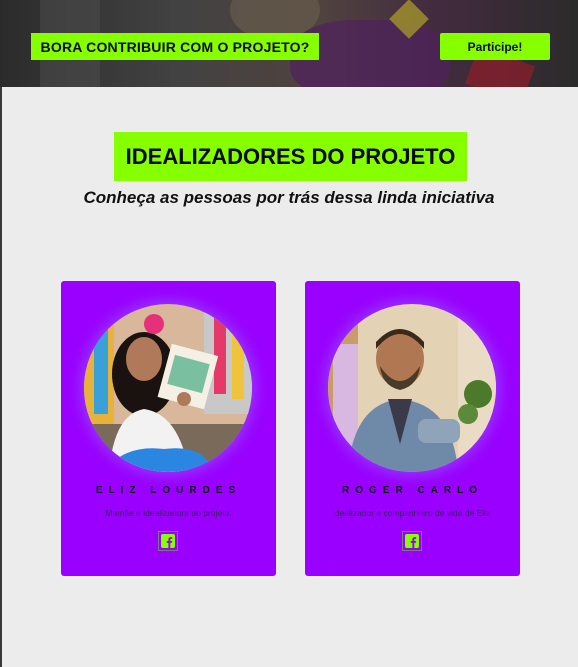 The image size is (578, 667). I want to click on participe-button: Participe!, so click(495, 46).